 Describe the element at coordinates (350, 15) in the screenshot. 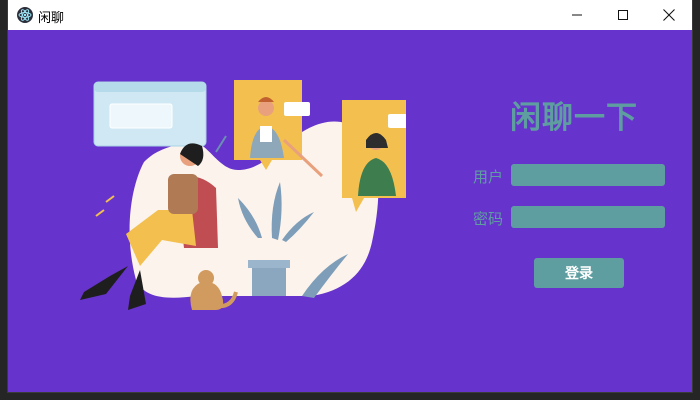

I see `title-bar: 闲聊` at that location.